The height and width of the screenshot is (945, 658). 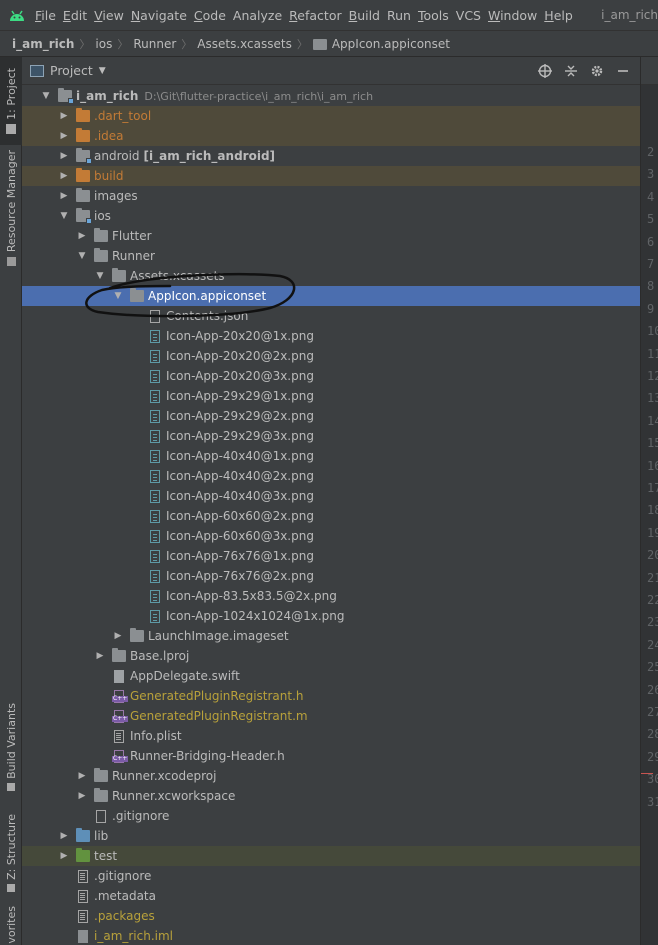 I want to click on tree-node: ▶GeneratedPluginRegistrant.m, so click(x=331, y=716).